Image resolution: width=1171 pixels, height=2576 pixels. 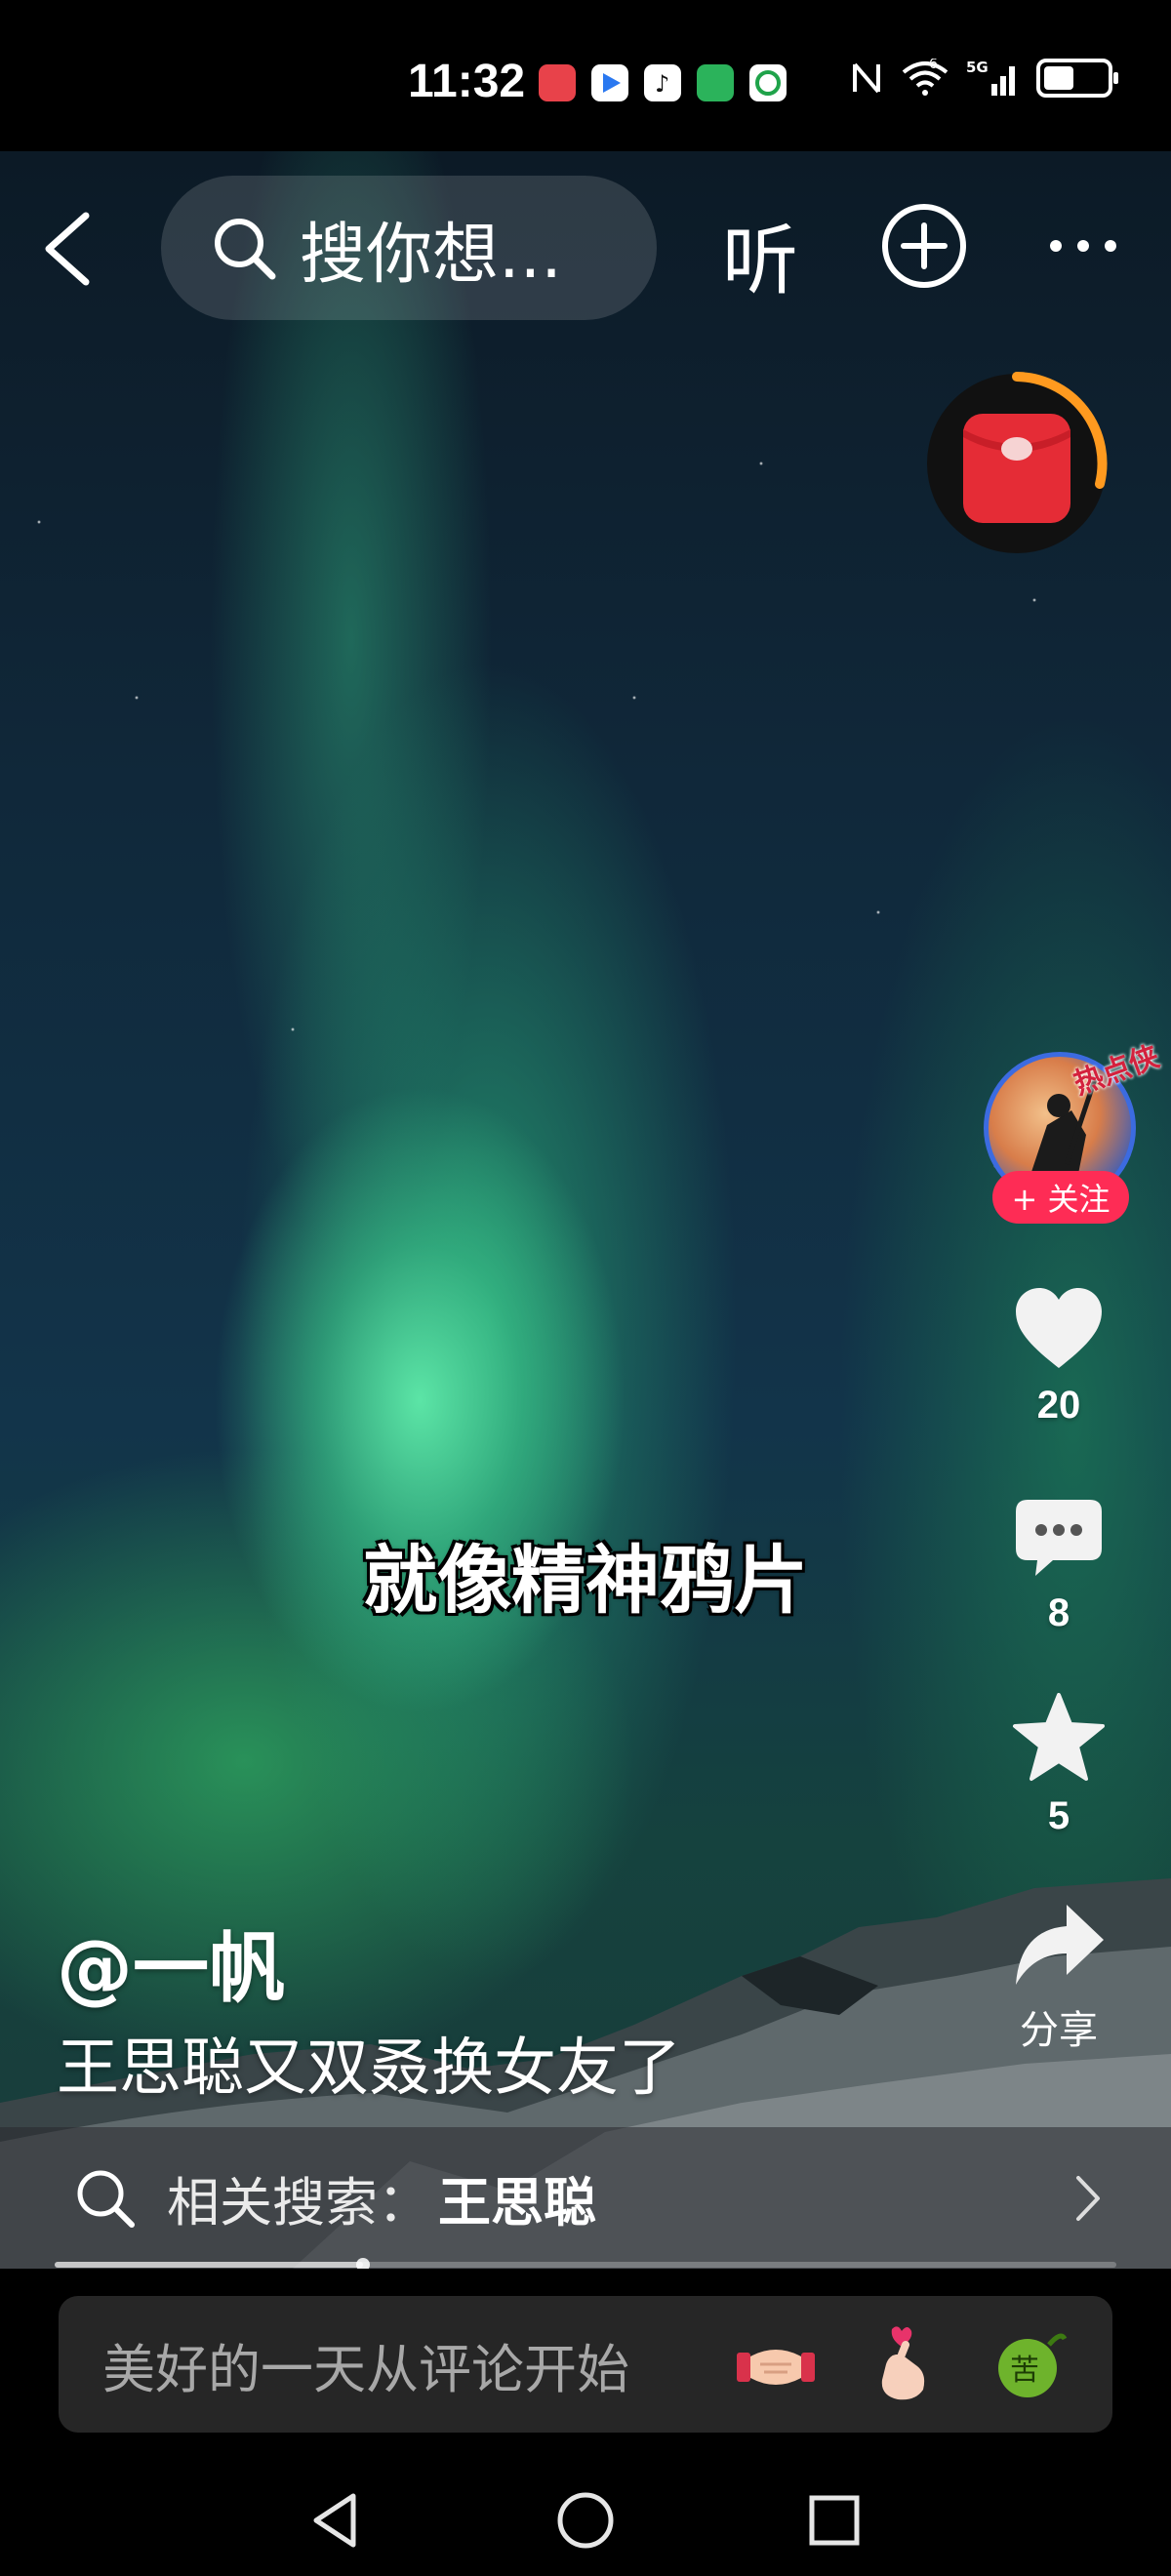 I want to click on signal-icon: 5G, so click(x=990, y=77).